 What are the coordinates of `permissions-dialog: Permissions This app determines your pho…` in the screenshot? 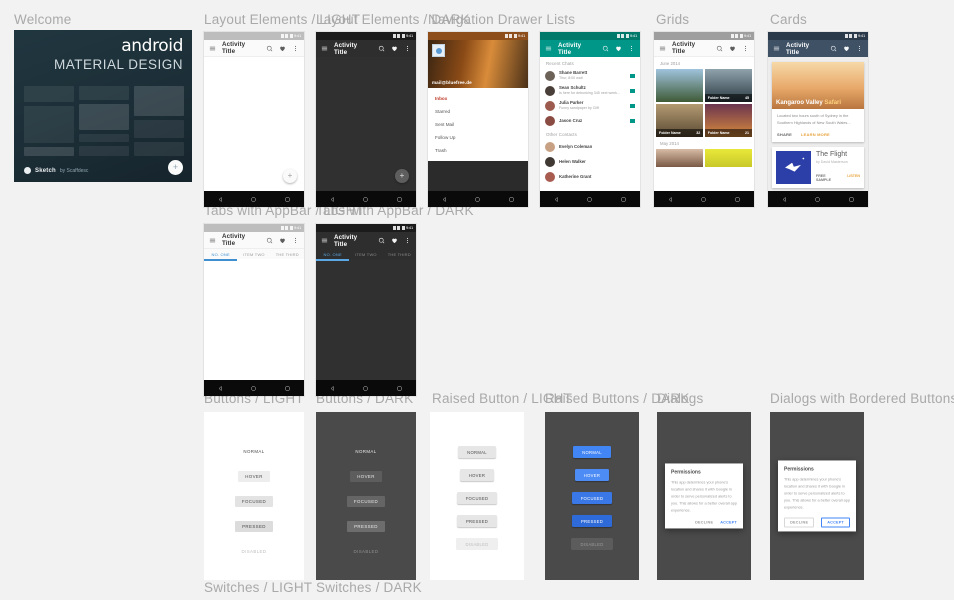 It's located at (704, 496).